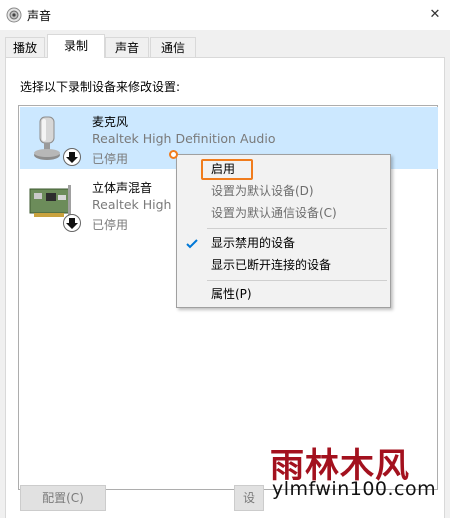 The image size is (450, 518). What do you see at coordinates (249, 498) in the screenshot?
I see `set-default-button: 设` at bounding box center [249, 498].